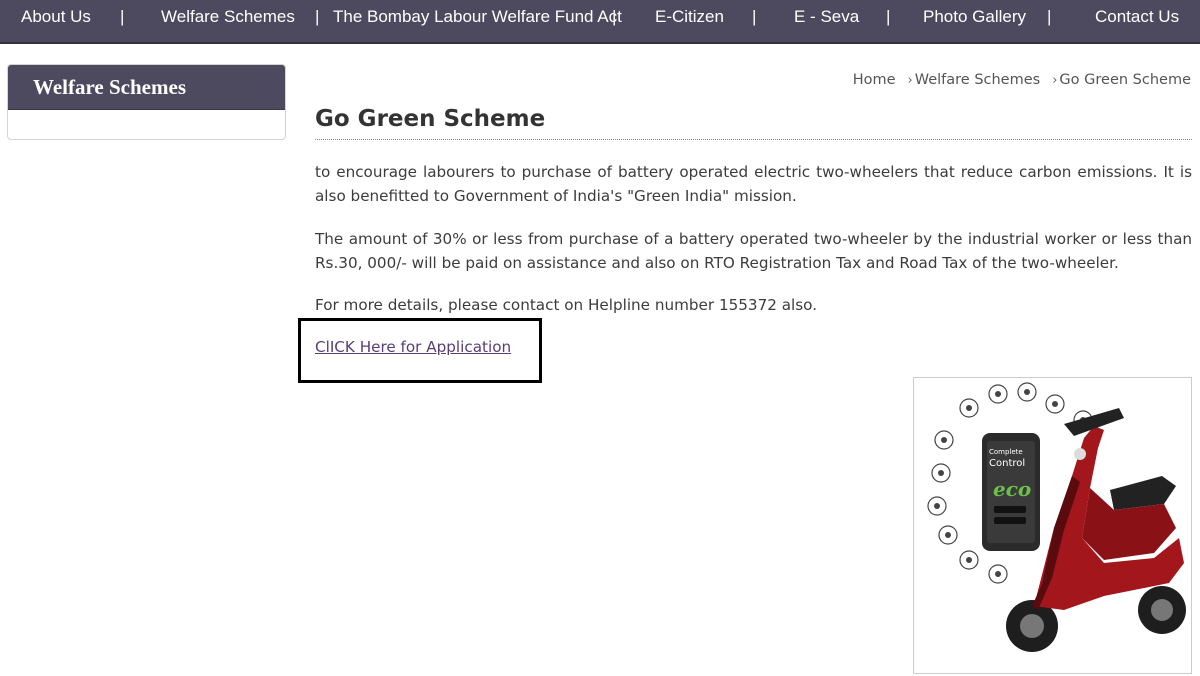 The height and width of the screenshot is (676, 1200). What do you see at coordinates (974, 17) in the screenshot?
I see `nav-photo-gallery: Photo Gallery` at bounding box center [974, 17].